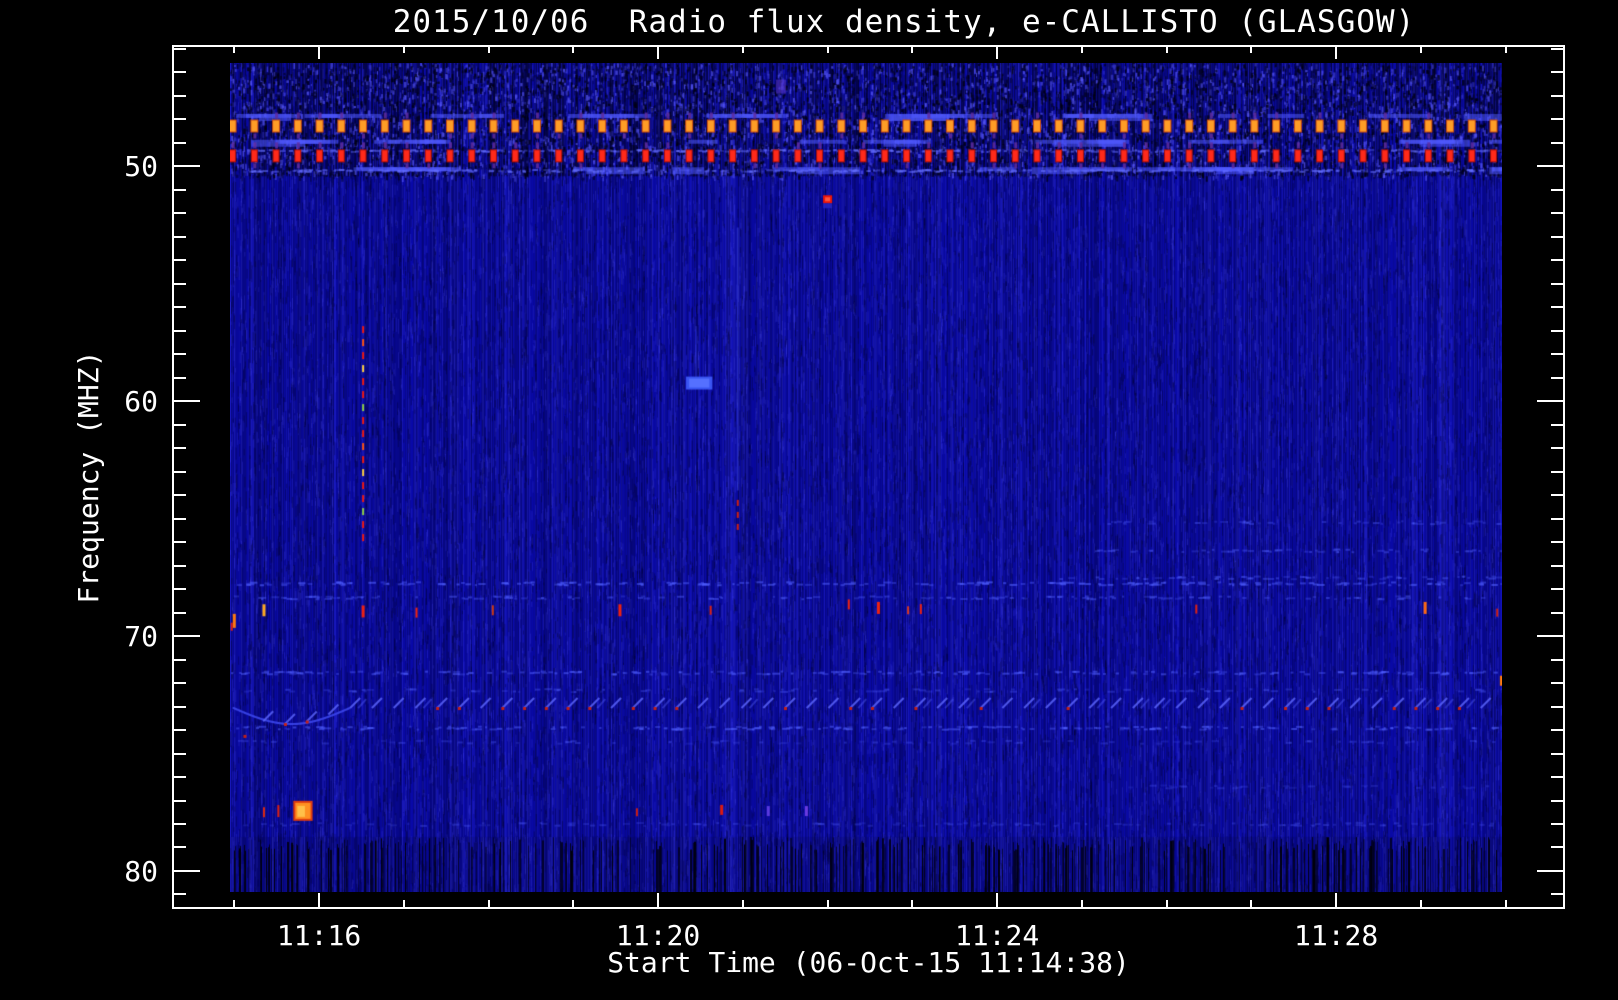  I want to click on y-tick-label: 80, so click(141, 871).